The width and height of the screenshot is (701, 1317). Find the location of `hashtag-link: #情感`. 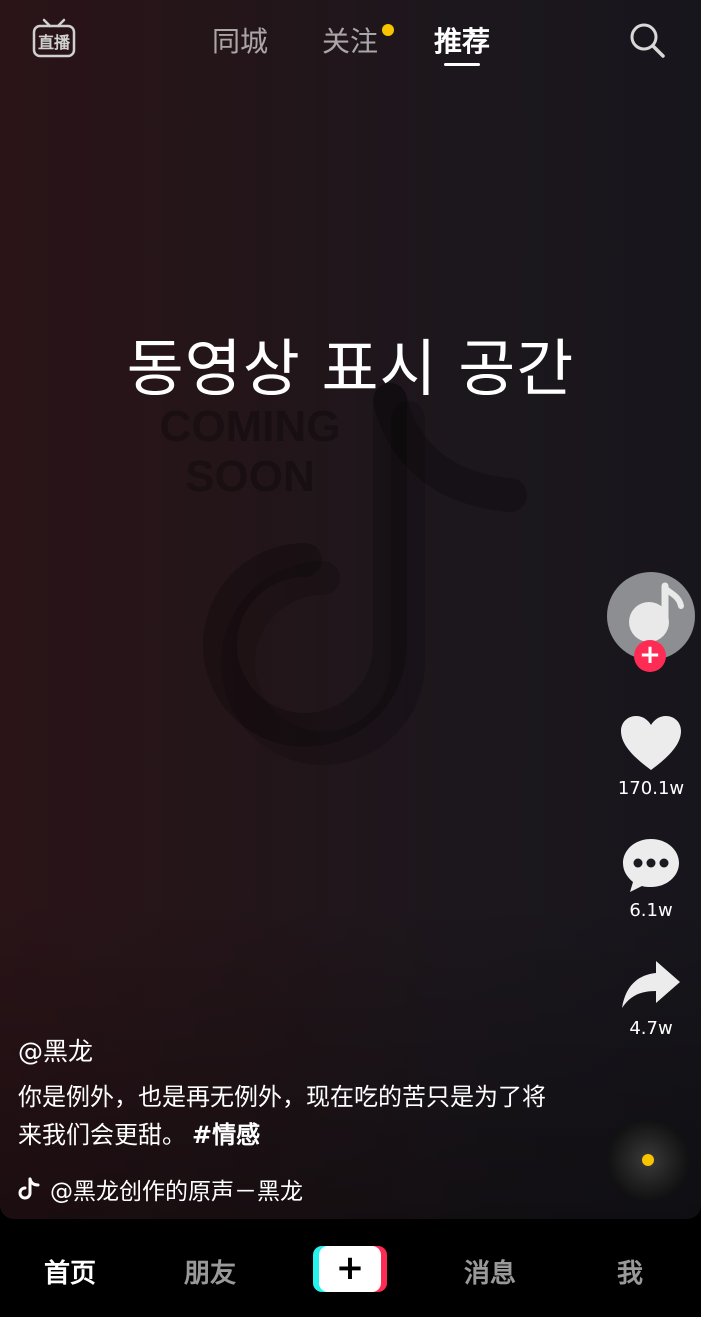

hashtag-link: #情感 is located at coordinates (226, 1135).